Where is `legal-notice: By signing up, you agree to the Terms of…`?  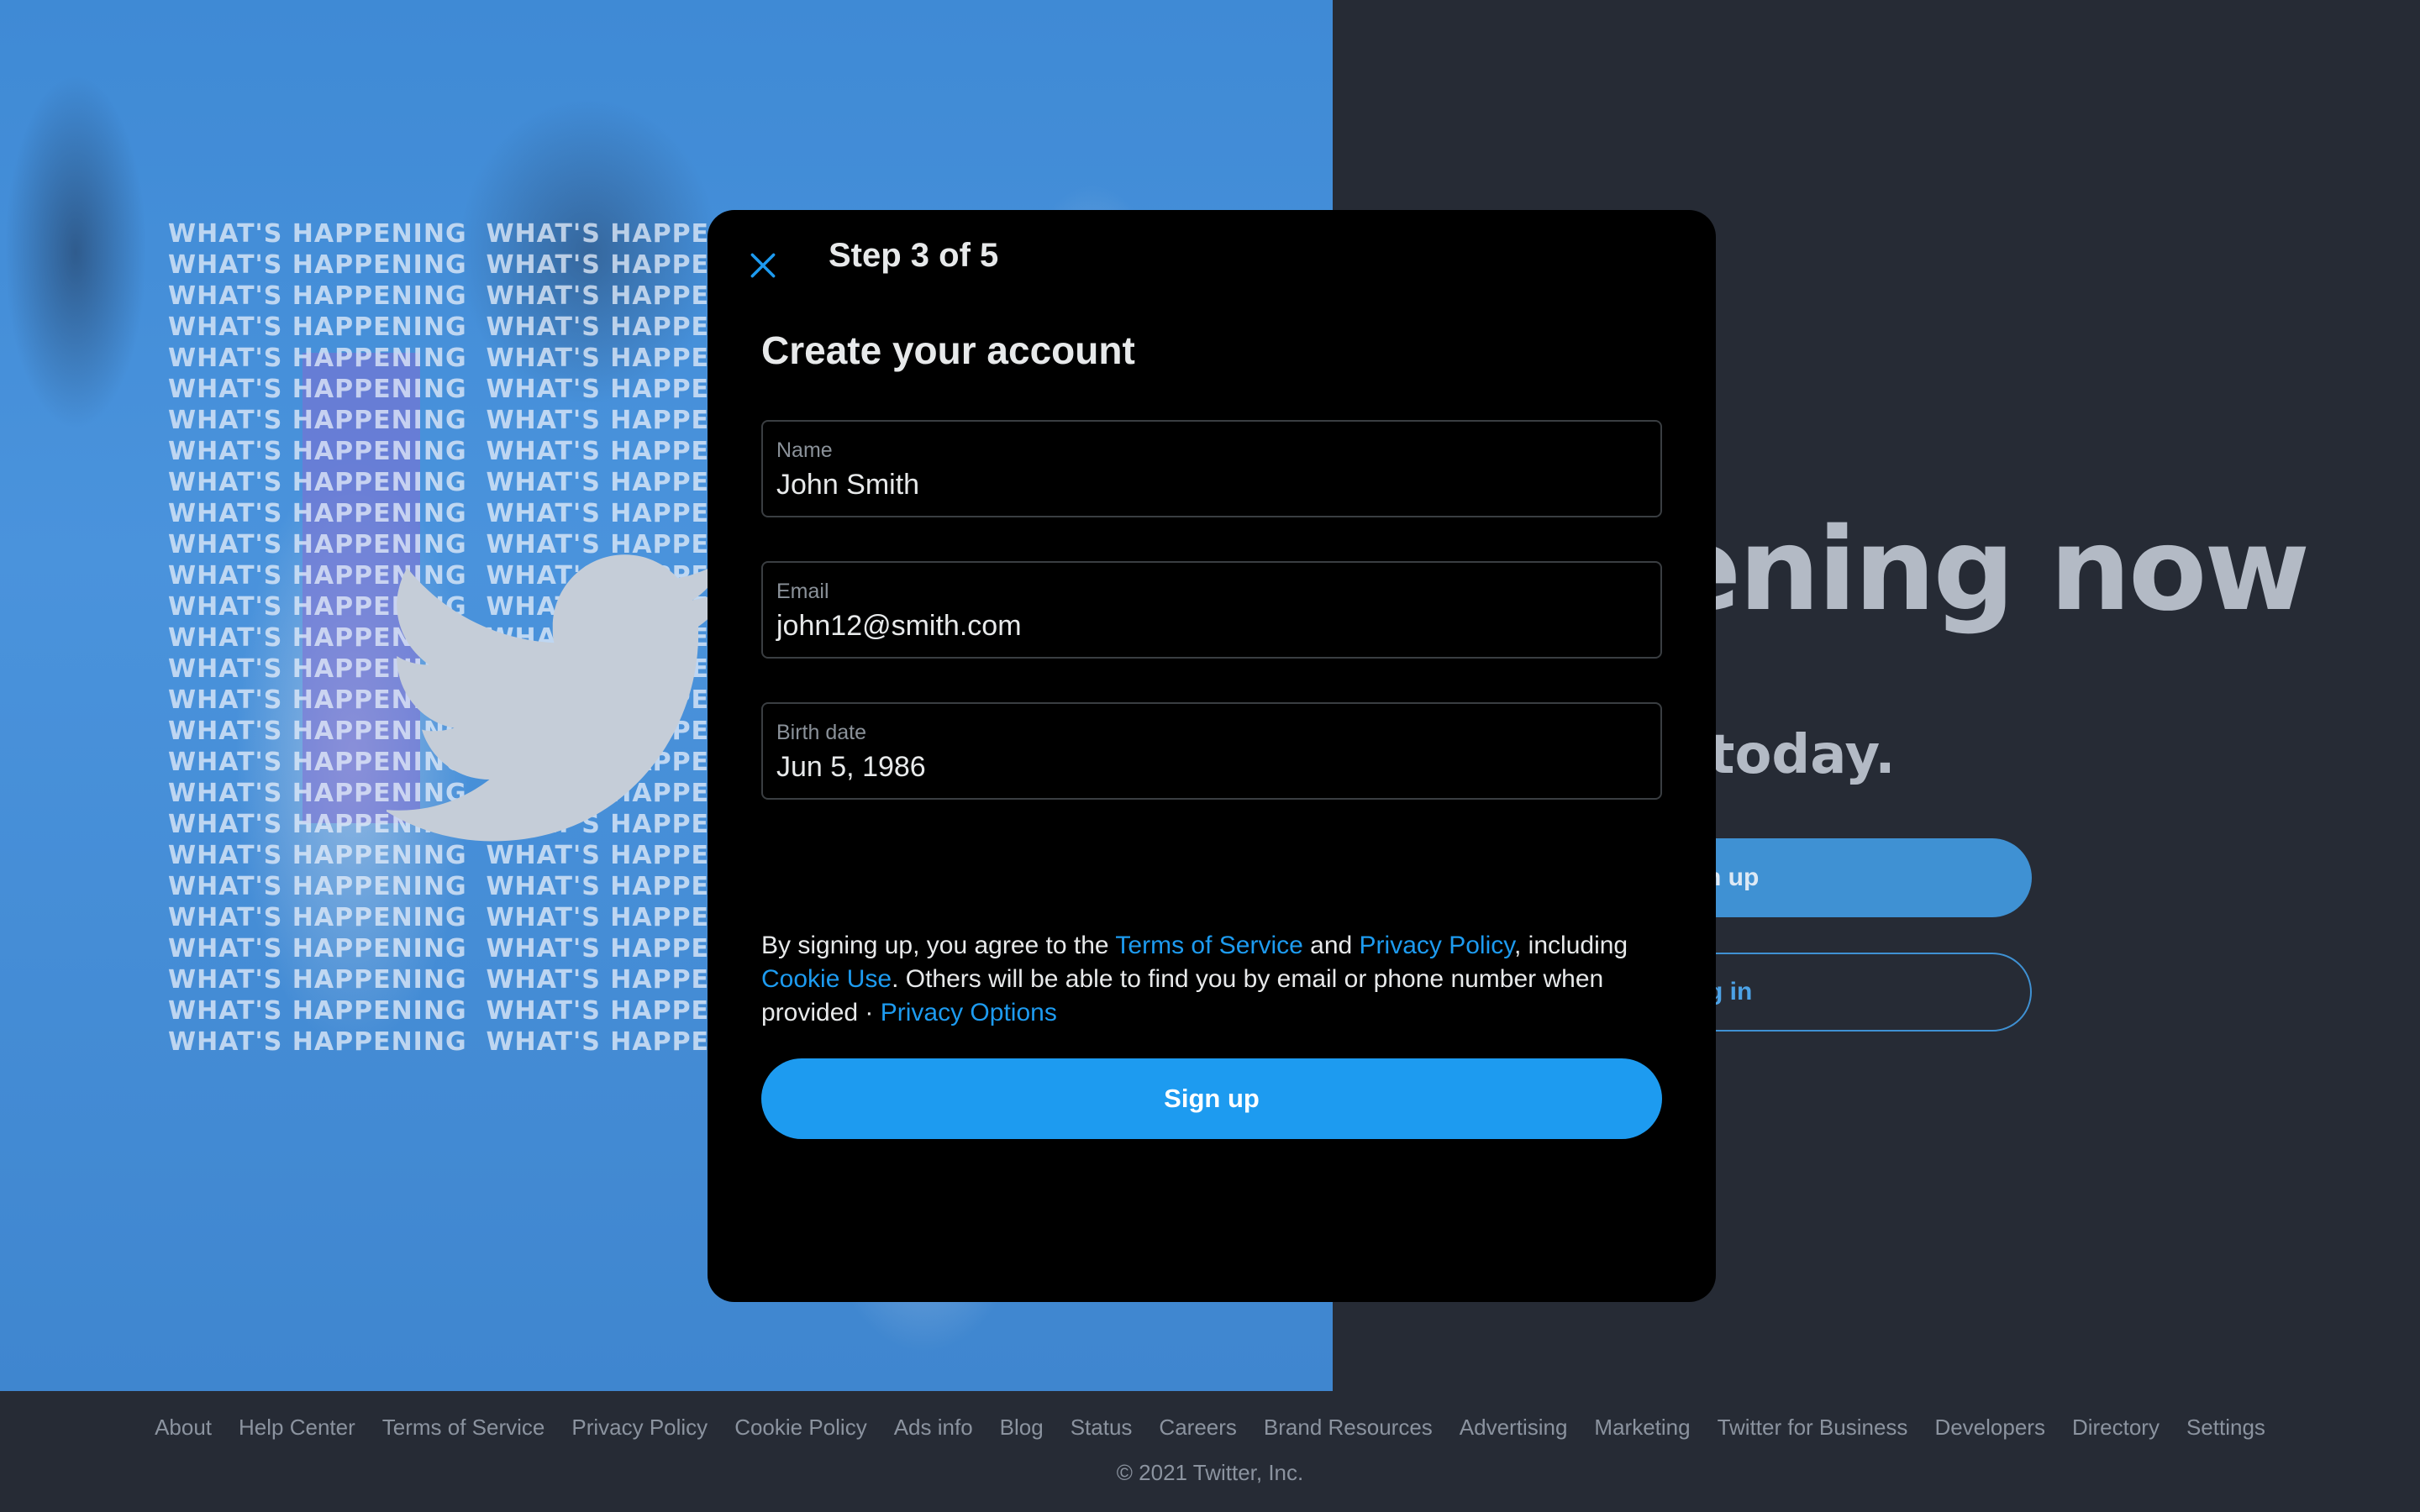
legal-notice: By signing up, you agree to the Terms of… is located at coordinates (1215, 979).